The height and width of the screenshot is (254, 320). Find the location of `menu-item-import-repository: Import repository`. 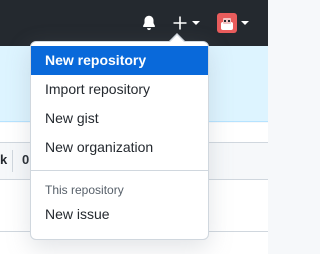

menu-item-import-repository: Import repository is located at coordinates (119, 89).